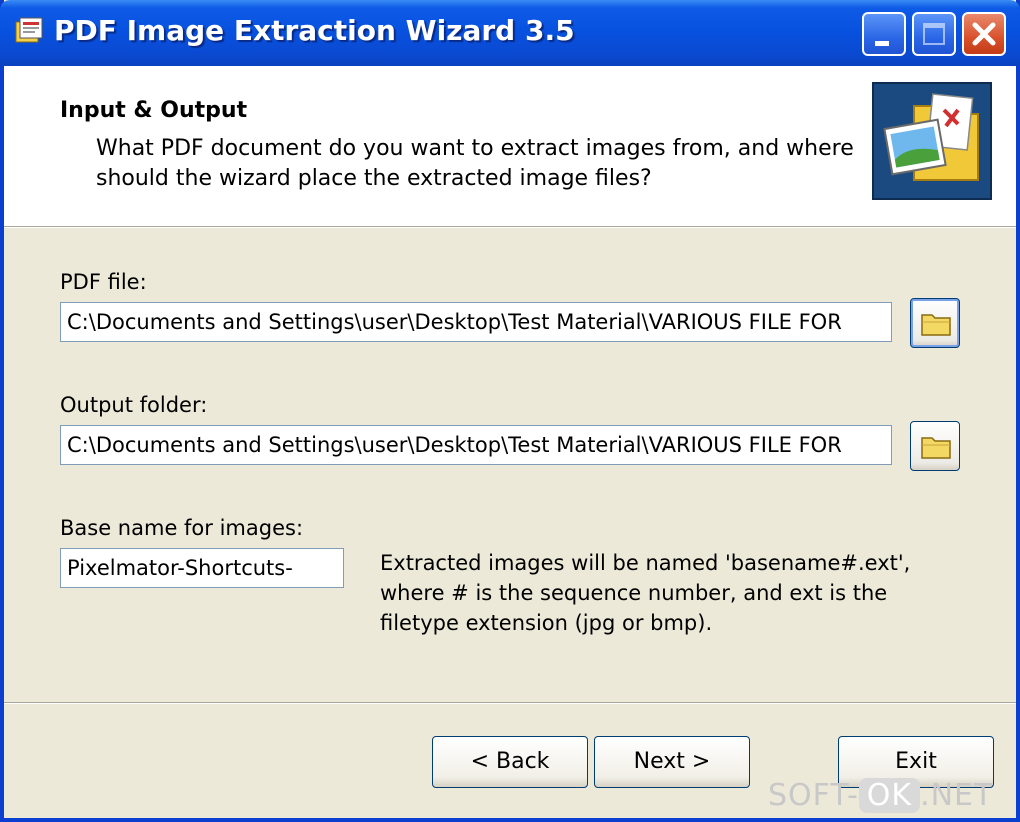 The image size is (1020, 822). I want to click on maximize-button, so click(934, 34).